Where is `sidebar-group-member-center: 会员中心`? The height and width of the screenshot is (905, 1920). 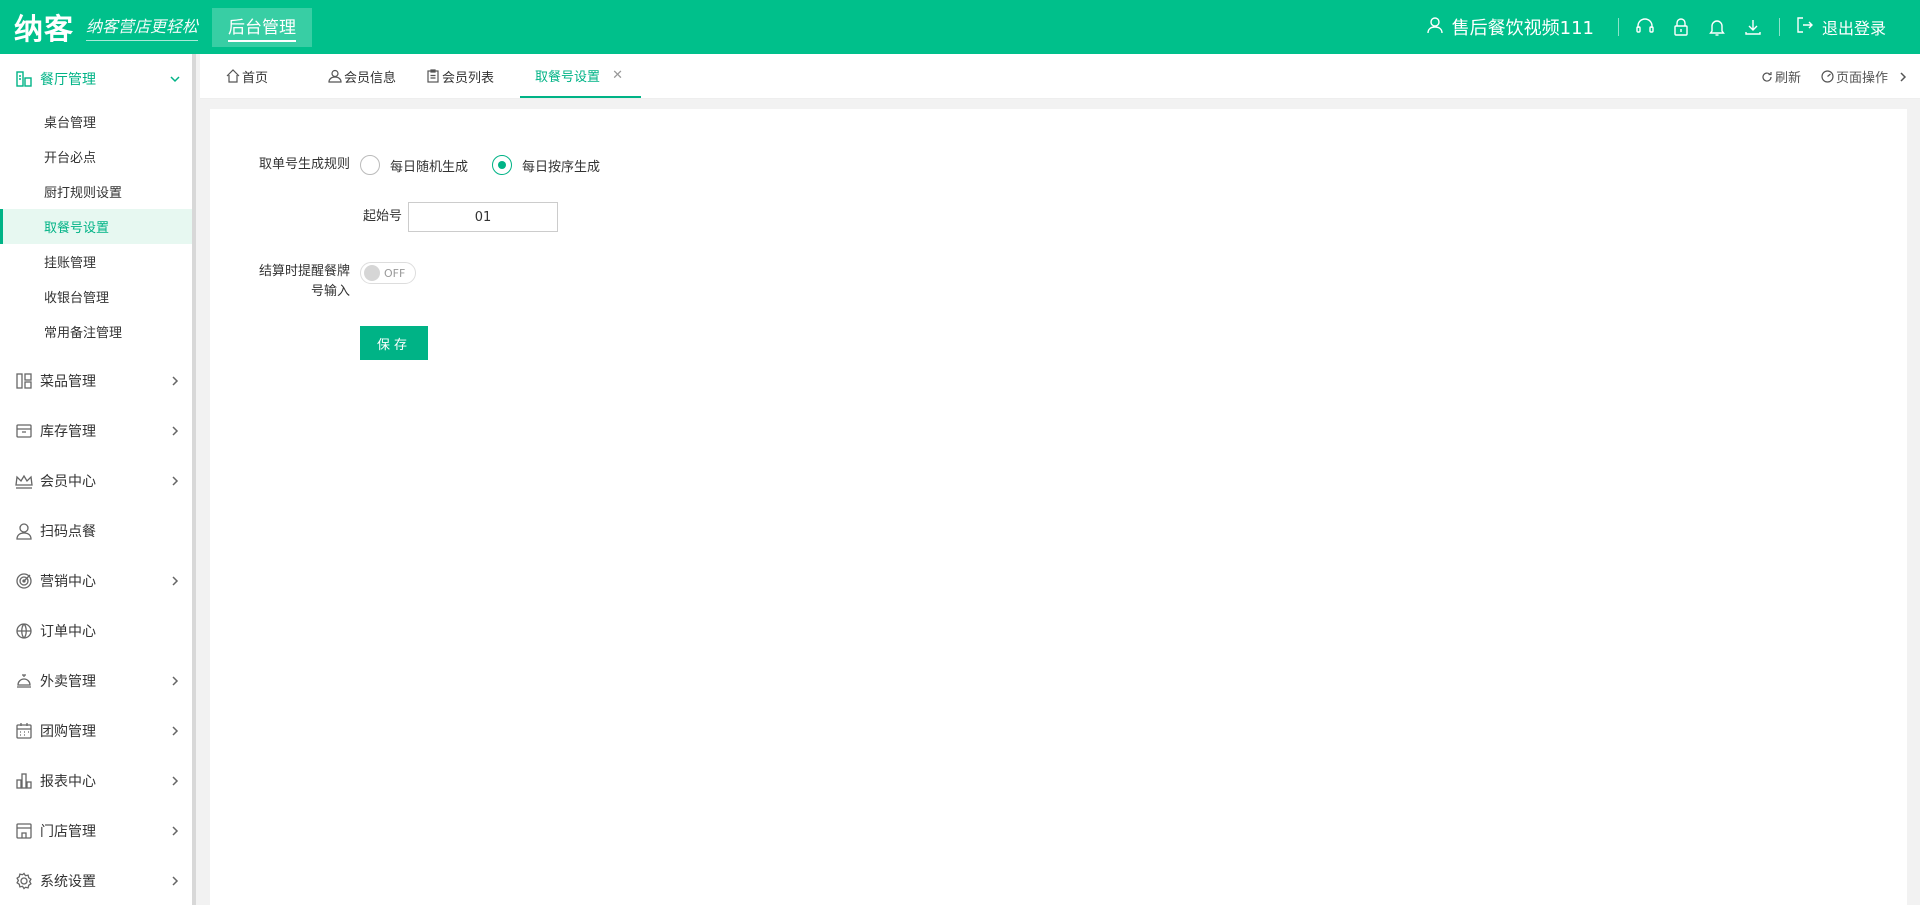
sidebar-group-member-center: 会员中心 is located at coordinates (96, 481).